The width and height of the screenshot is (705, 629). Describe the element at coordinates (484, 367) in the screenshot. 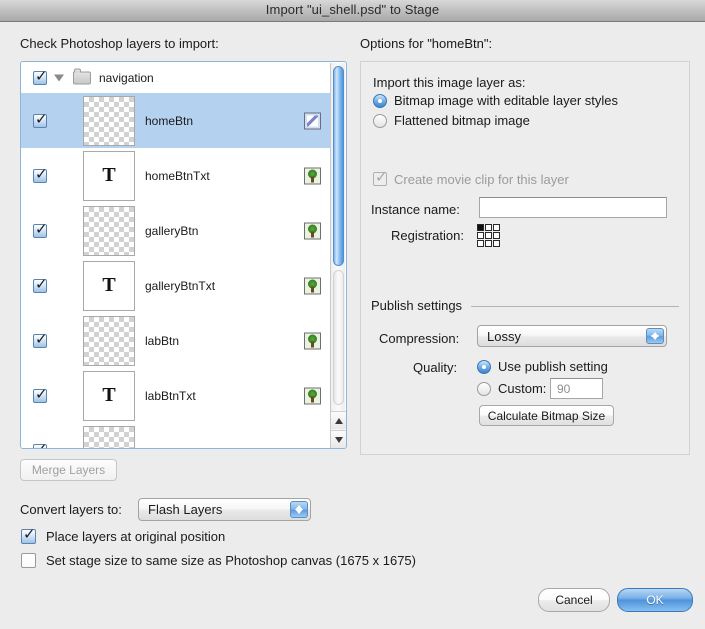

I see `radio-use-publish-setting` at that location.